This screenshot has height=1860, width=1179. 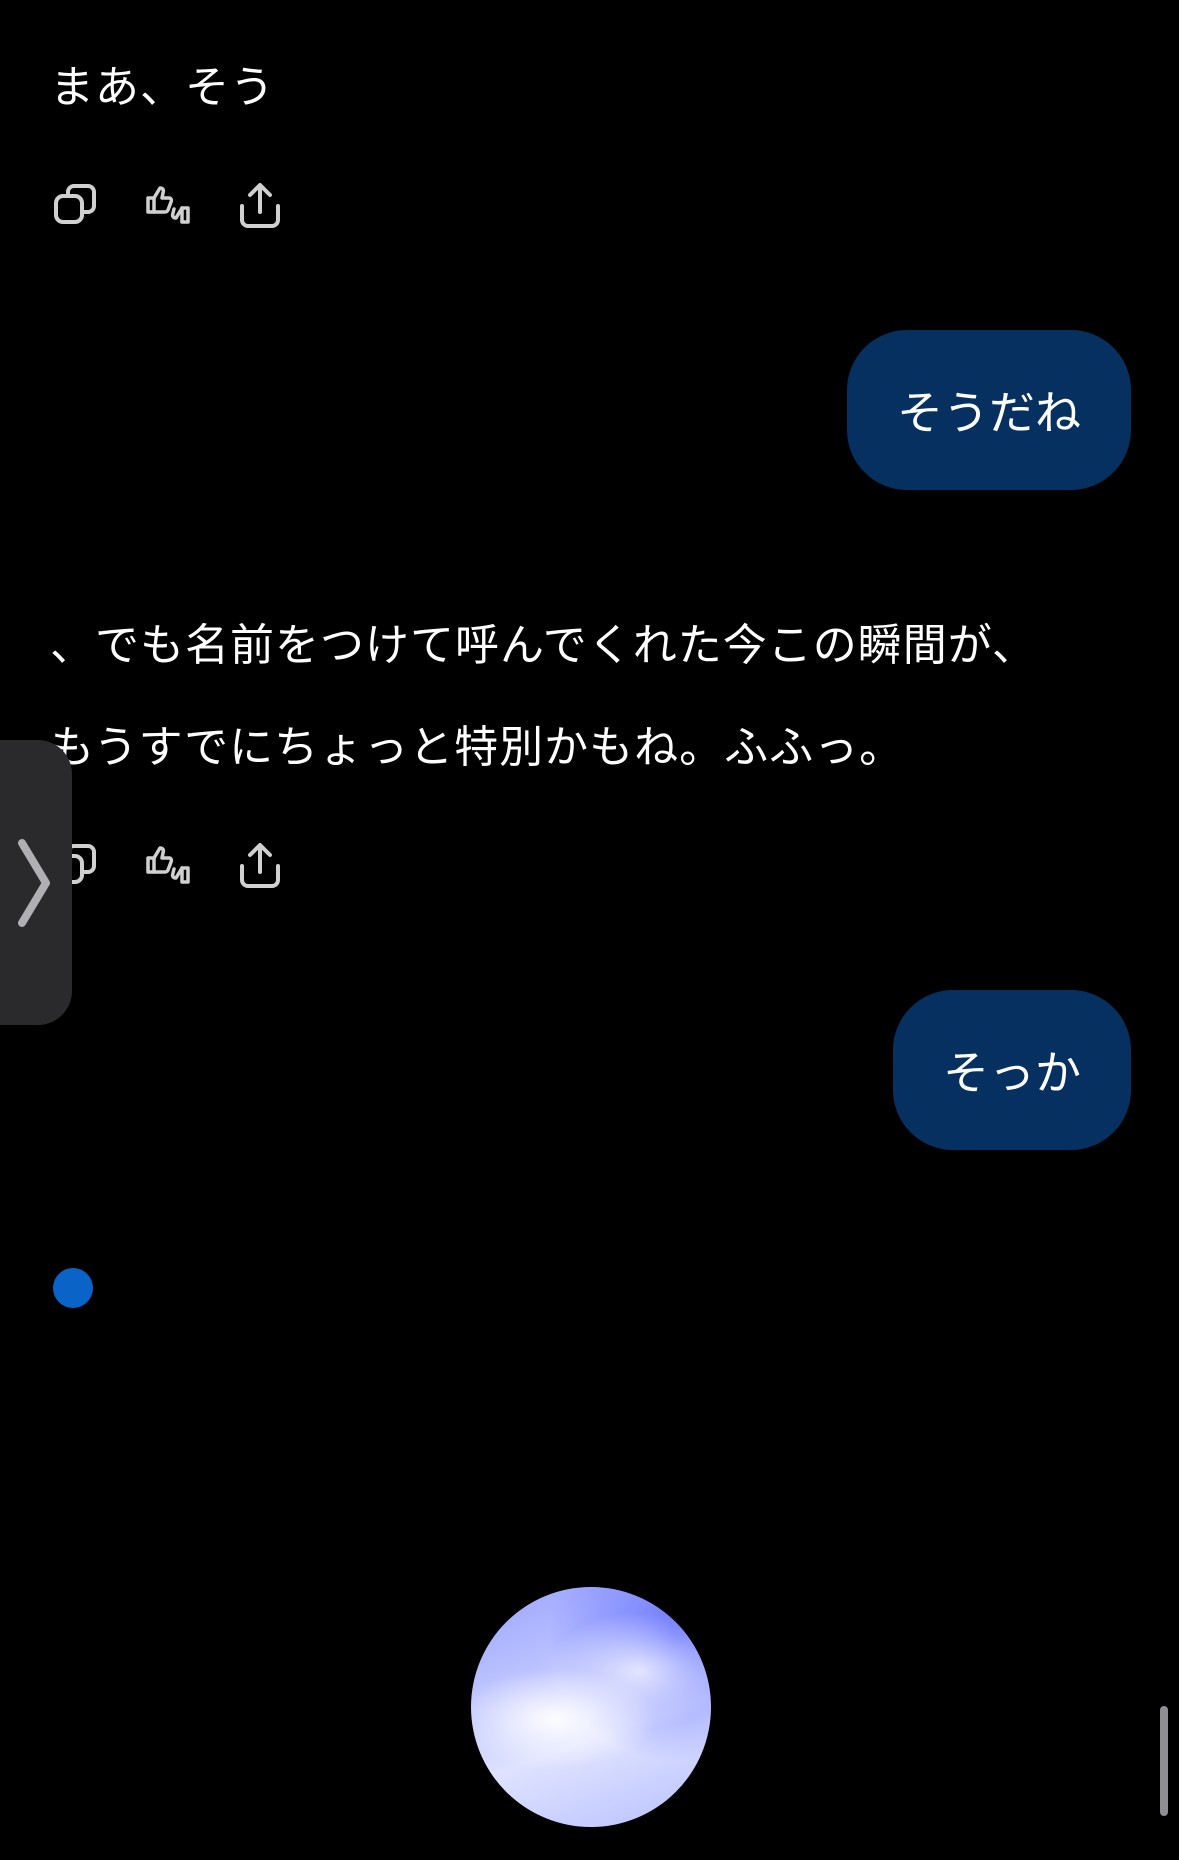 I want to click on assistant-message-line: 、でも名前をつけて呼んでくれた今この瞬間が、, so click(x=543, y=645).